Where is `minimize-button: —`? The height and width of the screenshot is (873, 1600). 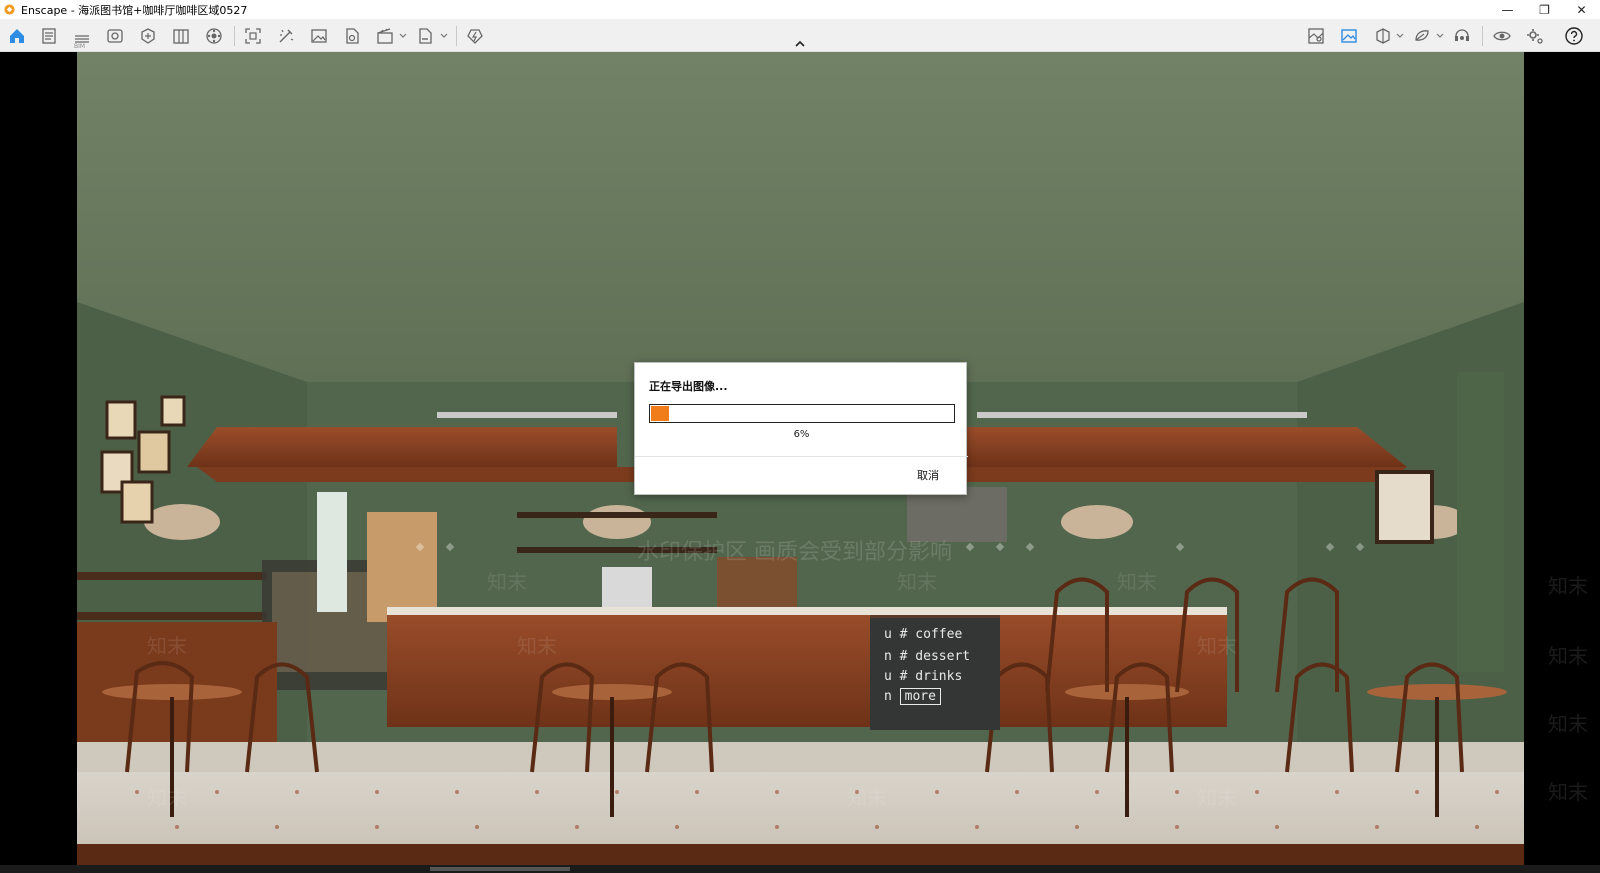 minimize-button: — is located at coordinates (1507, 9).